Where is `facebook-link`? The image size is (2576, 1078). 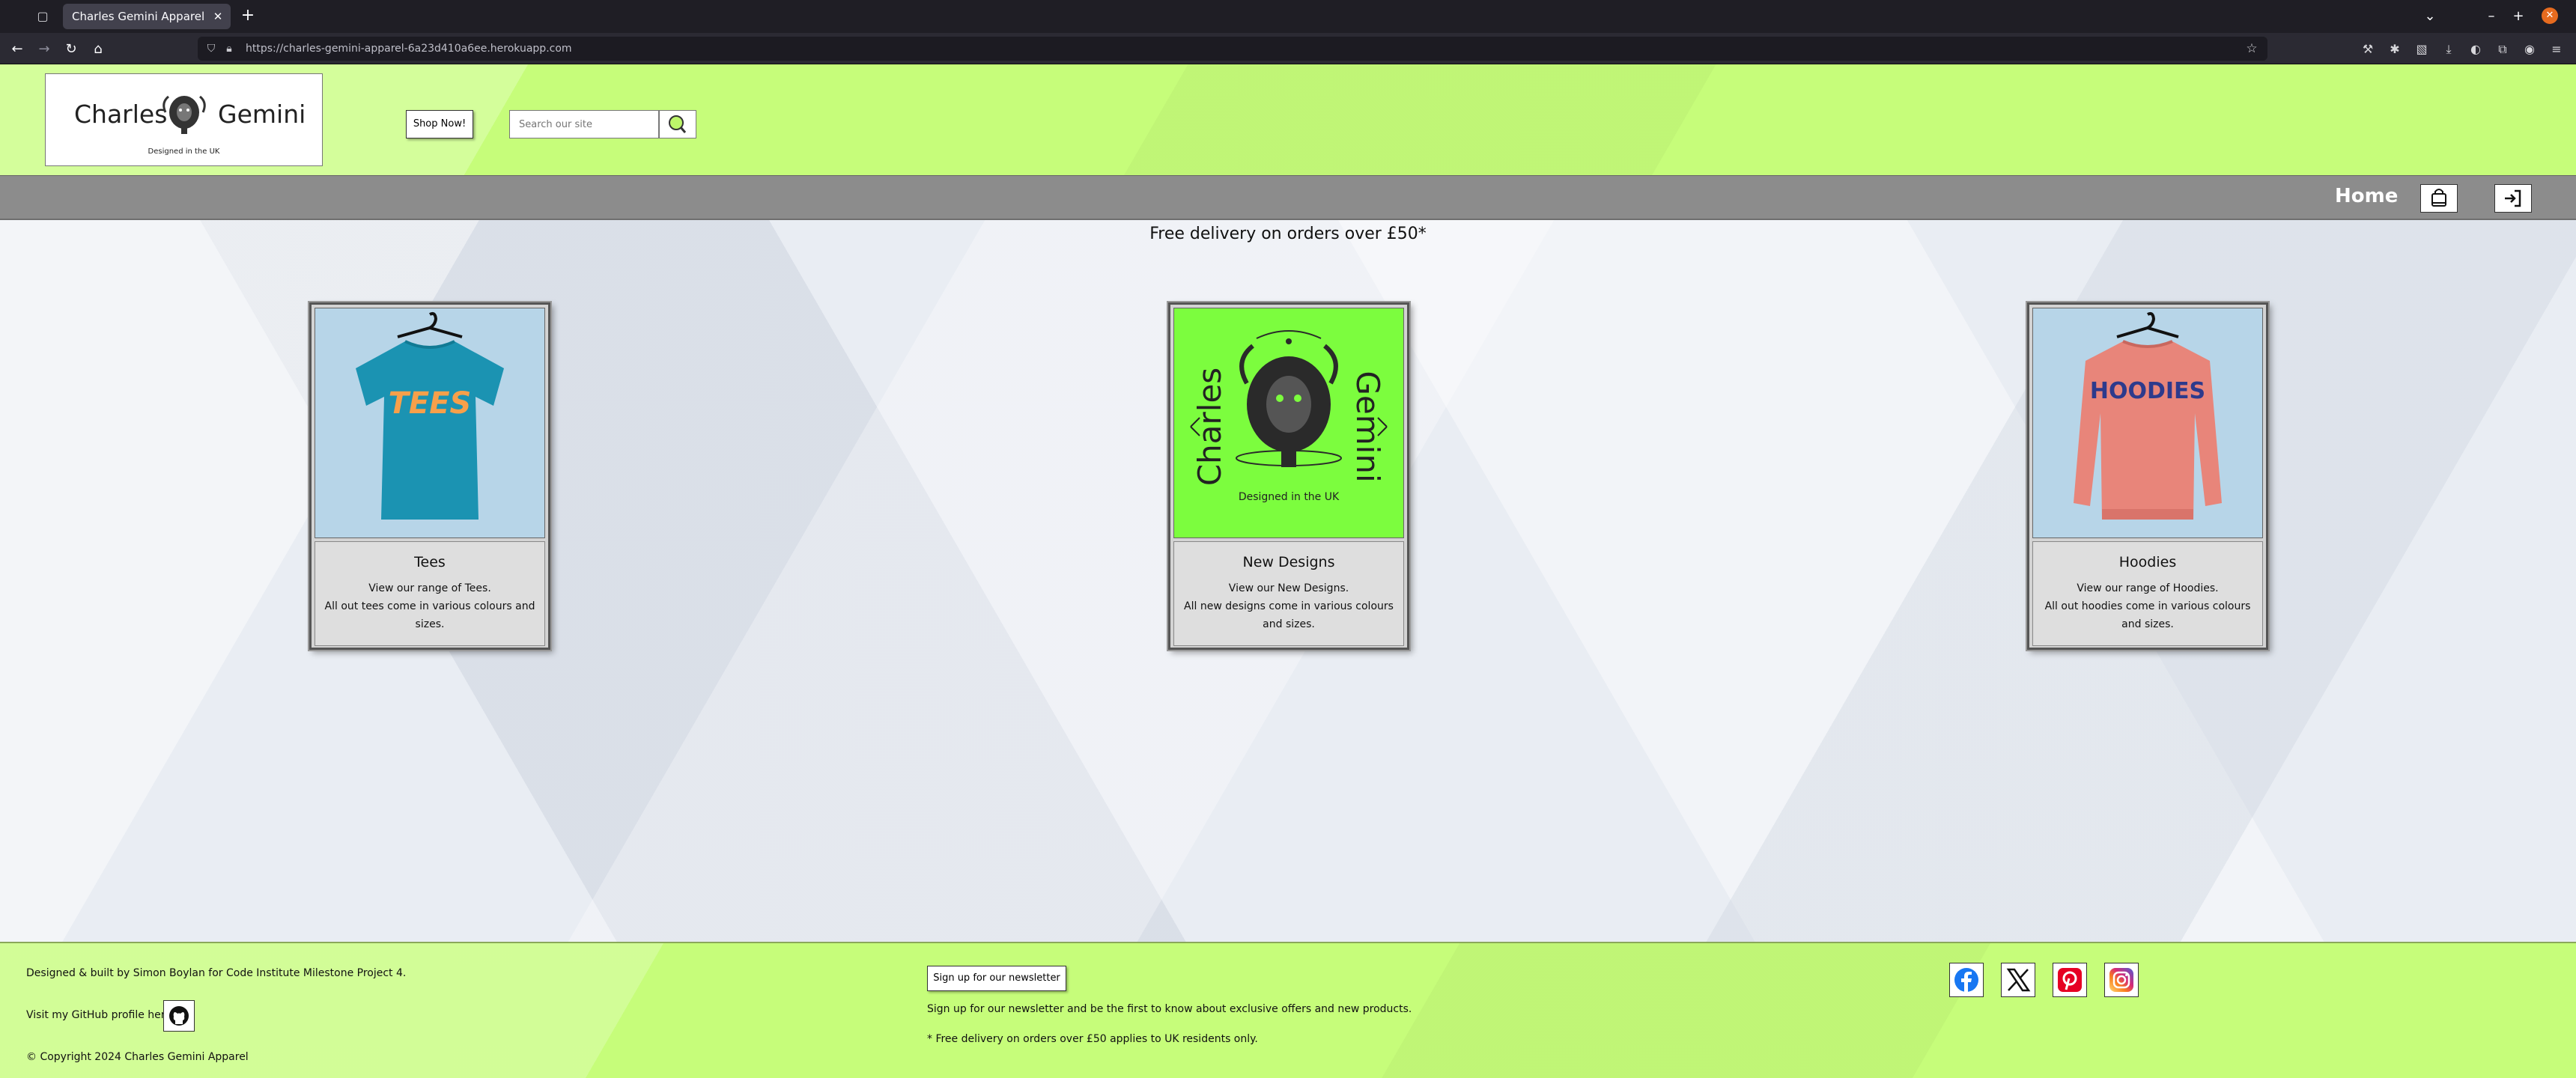
facebook-link is located at coordinates (1966, 980).